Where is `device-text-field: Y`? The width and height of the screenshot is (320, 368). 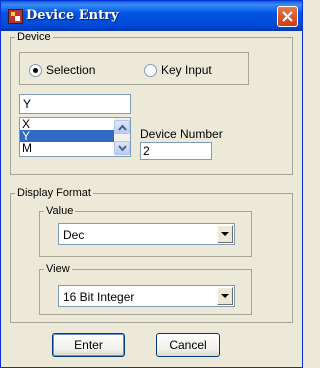 device-text-field: Y is located at coordinates (75, 104).